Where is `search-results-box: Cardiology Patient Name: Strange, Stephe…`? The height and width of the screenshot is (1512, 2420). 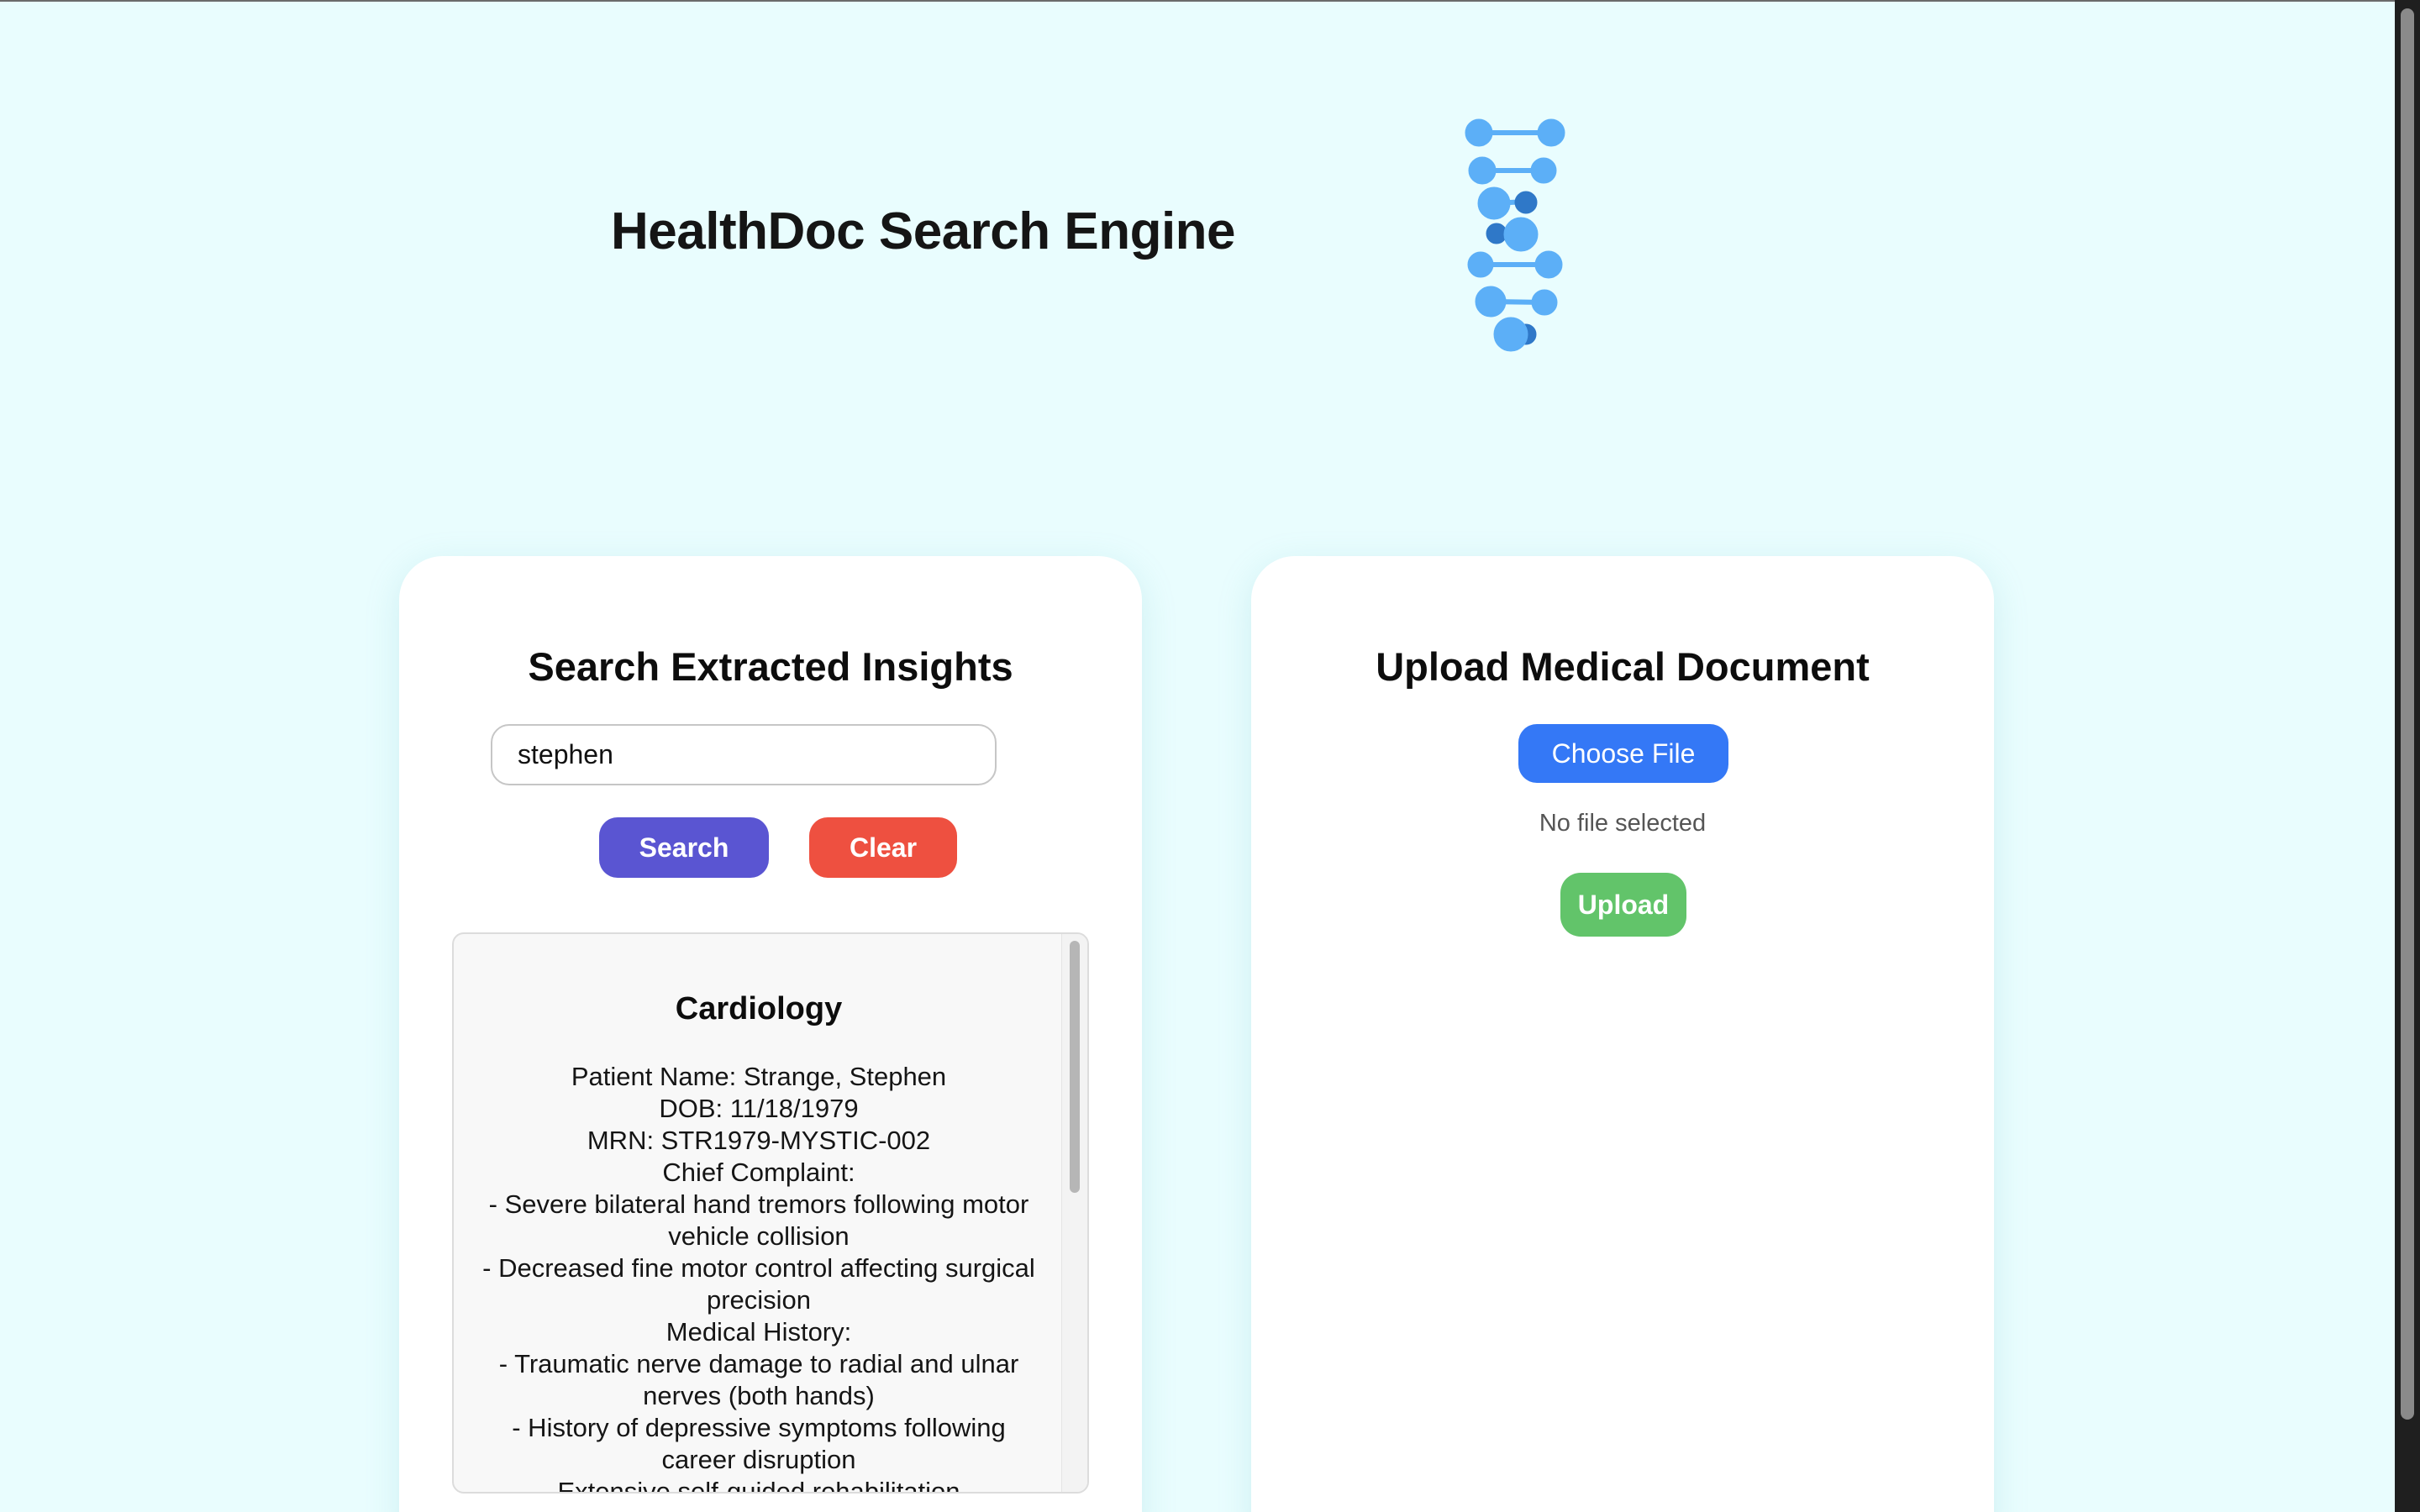 search-results-box: Cardiology Patient Name: Strange, Stephe… is located at coordinates (770, 1213).